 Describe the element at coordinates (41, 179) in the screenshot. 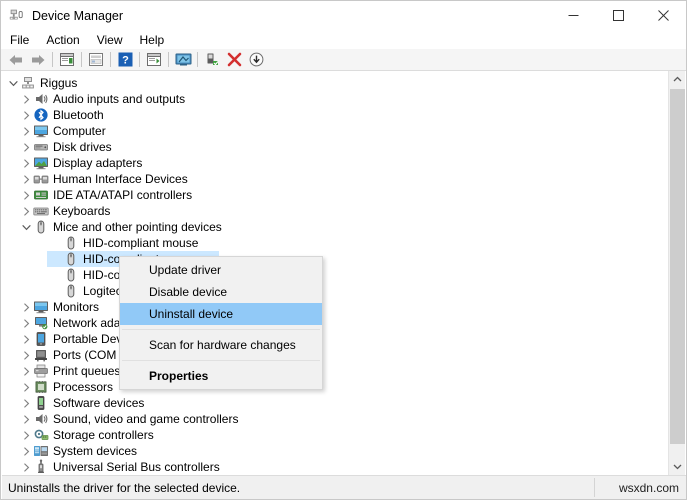

I see `hid-icon` at that location.